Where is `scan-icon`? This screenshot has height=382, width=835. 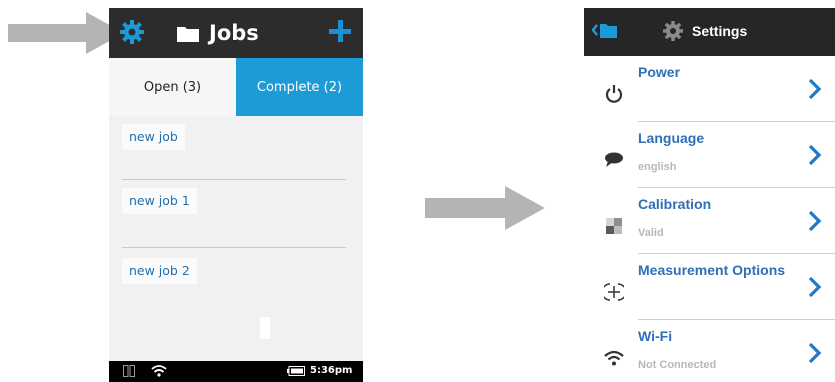
scan-icon is located at coordinates (129, 371).